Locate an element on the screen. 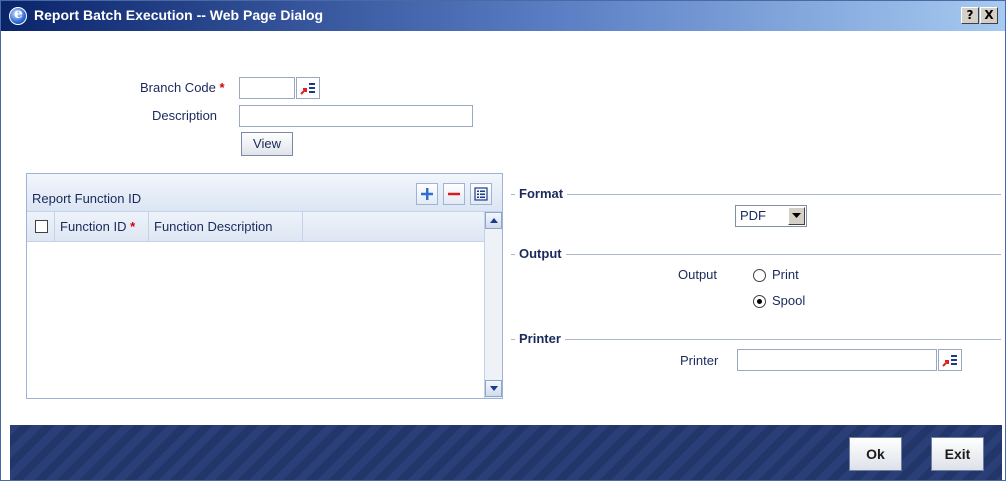 The height and width of the screenshot is (481, 1006). grid-column-header-row: Function ID * Function Description is located at coordinates (255, 227).